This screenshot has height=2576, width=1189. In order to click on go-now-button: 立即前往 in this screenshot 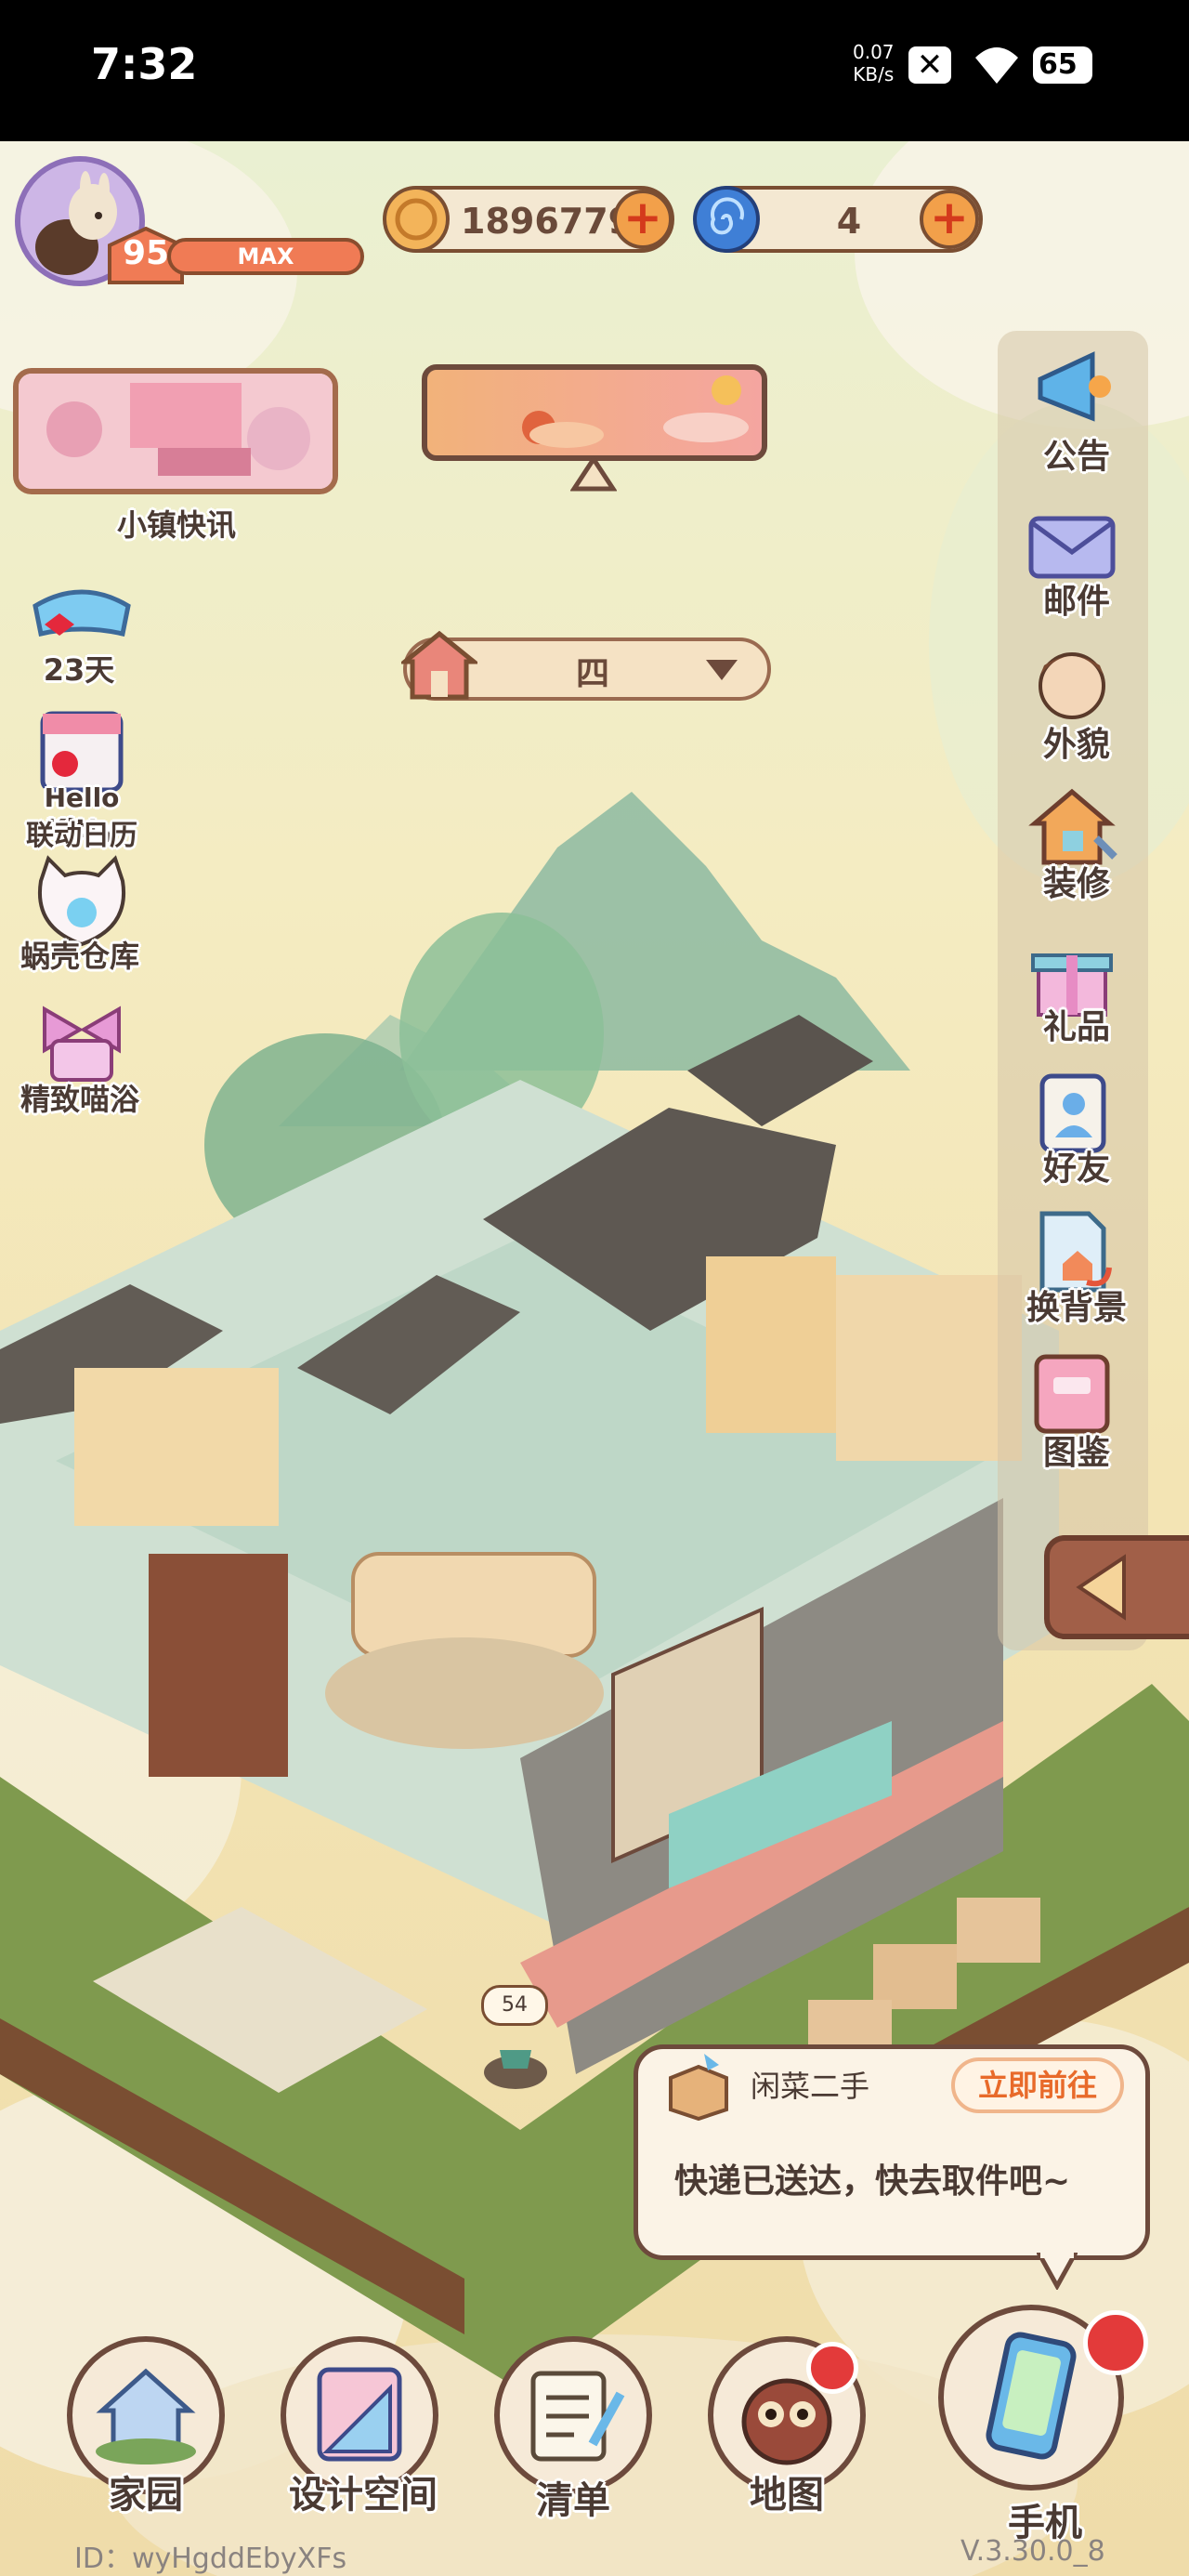, I will do `click(1037, 2085)`.